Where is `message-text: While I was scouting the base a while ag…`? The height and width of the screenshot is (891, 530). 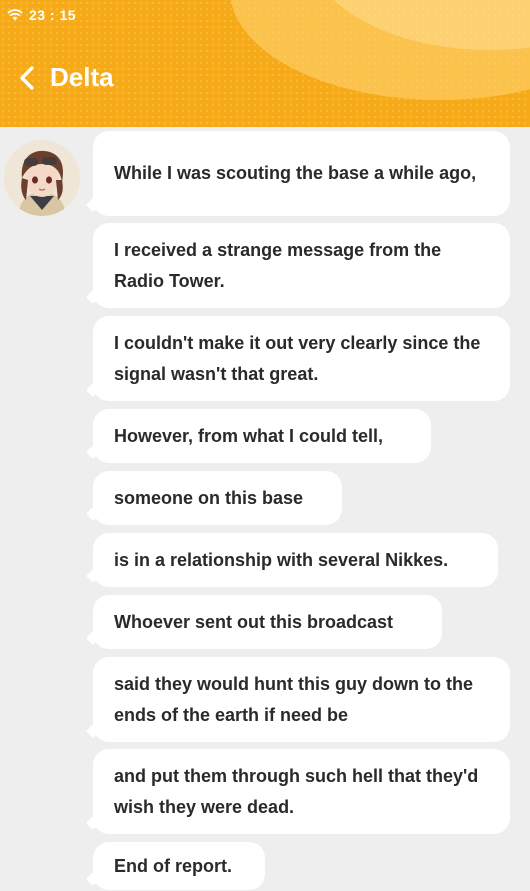
message-text: While I was scouting the base a while ag… is located at coordinates (295, 173).